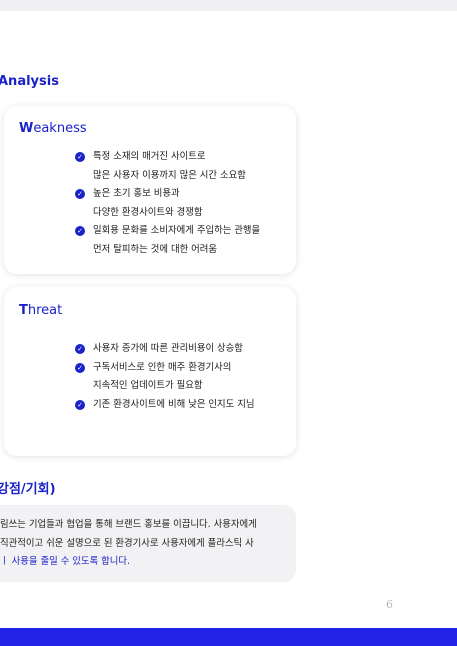  Describe the element at coordinates (45, 310) in the screenshot. I see `threat-title-rest: hreat` at that location.